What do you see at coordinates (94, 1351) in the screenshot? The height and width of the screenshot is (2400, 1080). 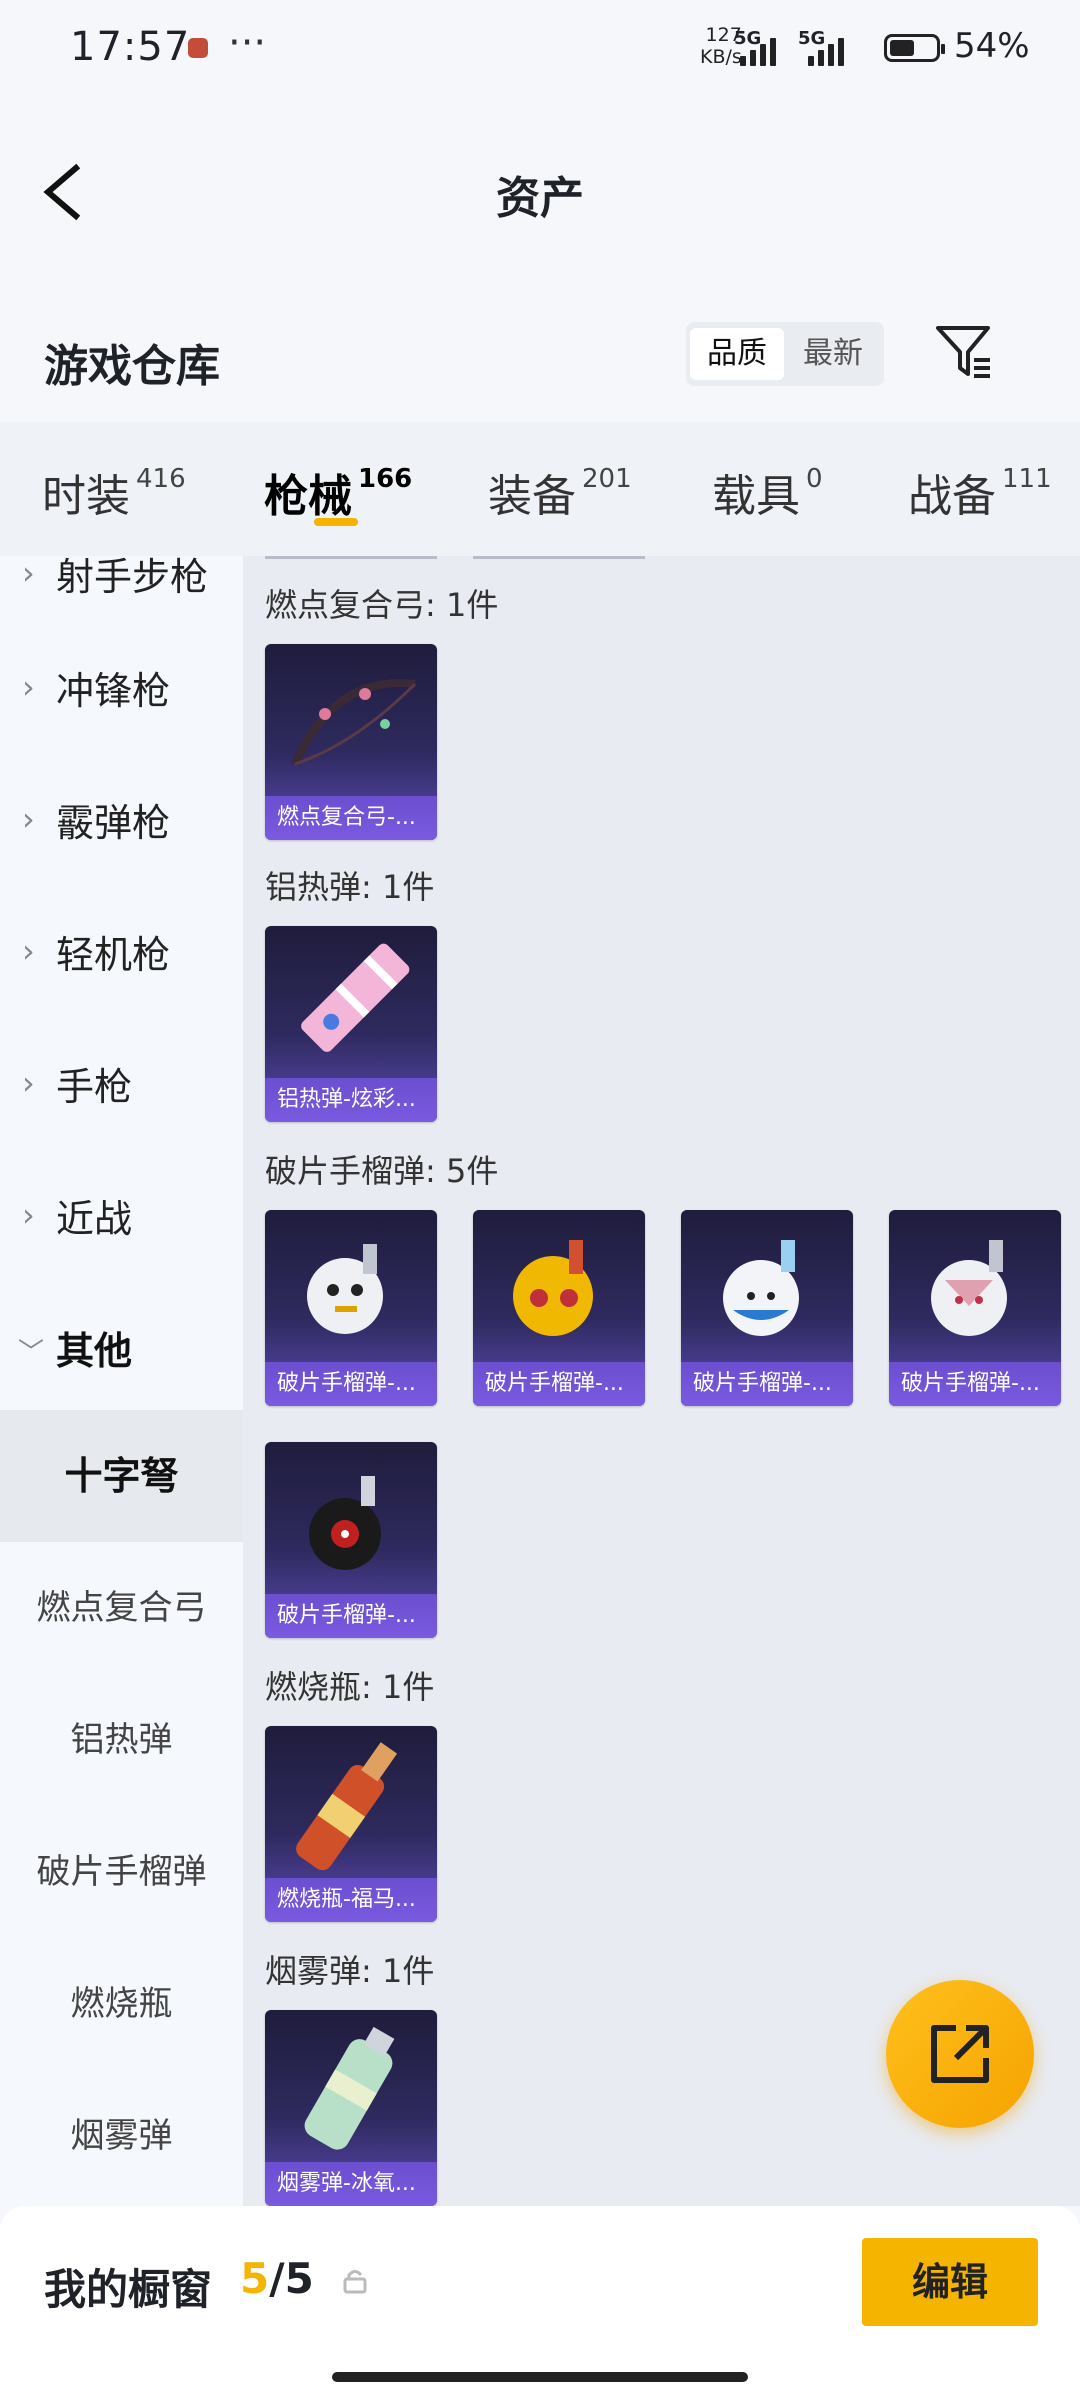 I see `sidebar-category-label: 其他` at bounding box center [94, 1351].